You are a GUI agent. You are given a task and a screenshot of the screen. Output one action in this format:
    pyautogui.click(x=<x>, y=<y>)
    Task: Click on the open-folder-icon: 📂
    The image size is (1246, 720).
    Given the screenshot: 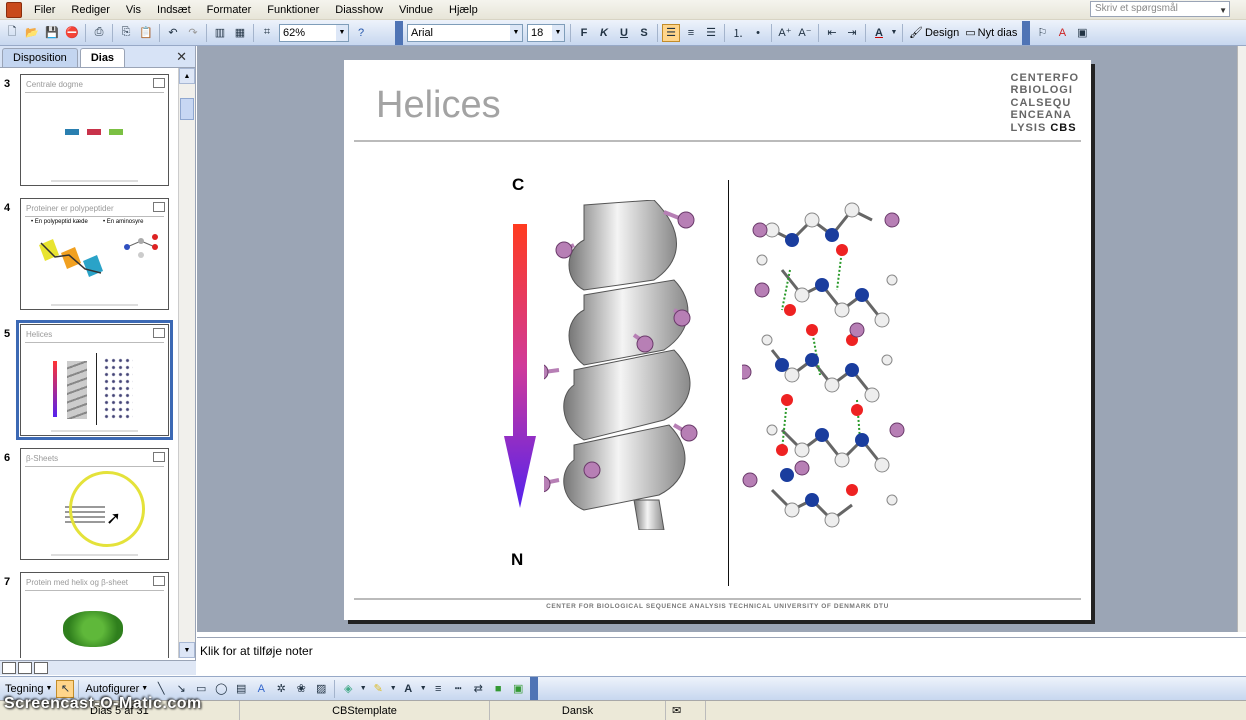 What is the action you would take?
    pyautogui.click(x=32, y=33)
    